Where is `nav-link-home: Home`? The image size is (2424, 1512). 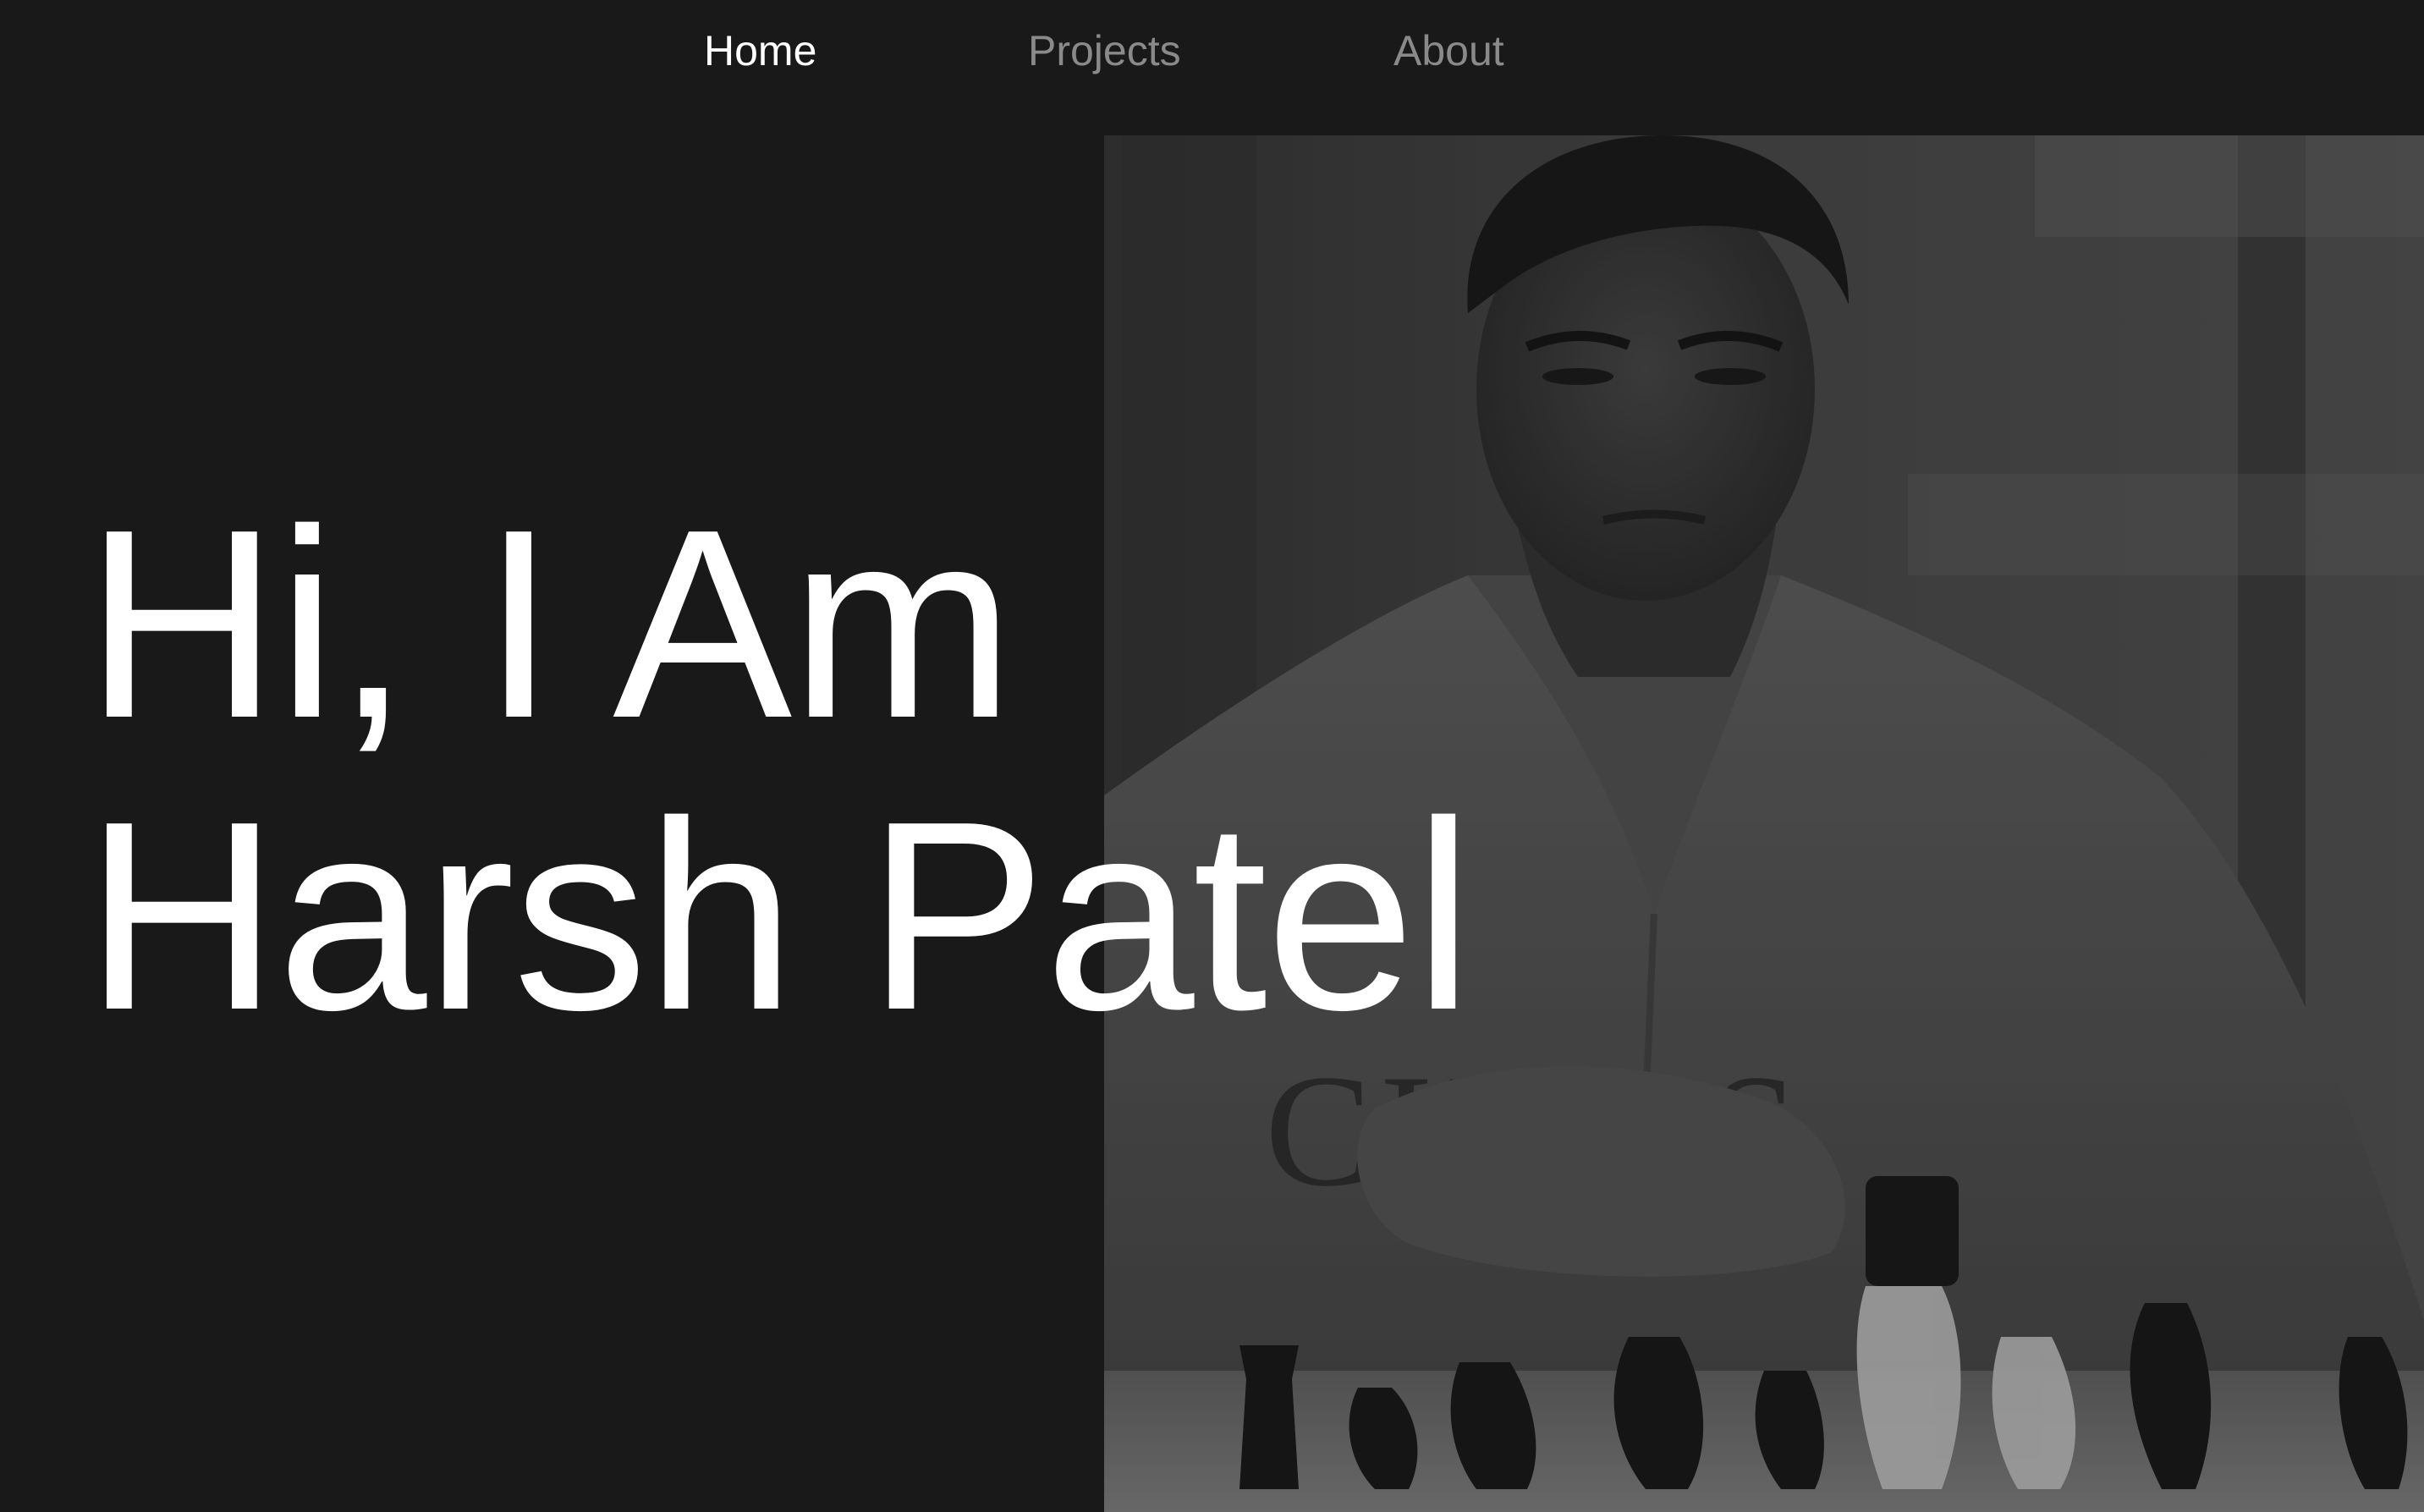 nav-link-home: Home is located at coordinates (760, 51).